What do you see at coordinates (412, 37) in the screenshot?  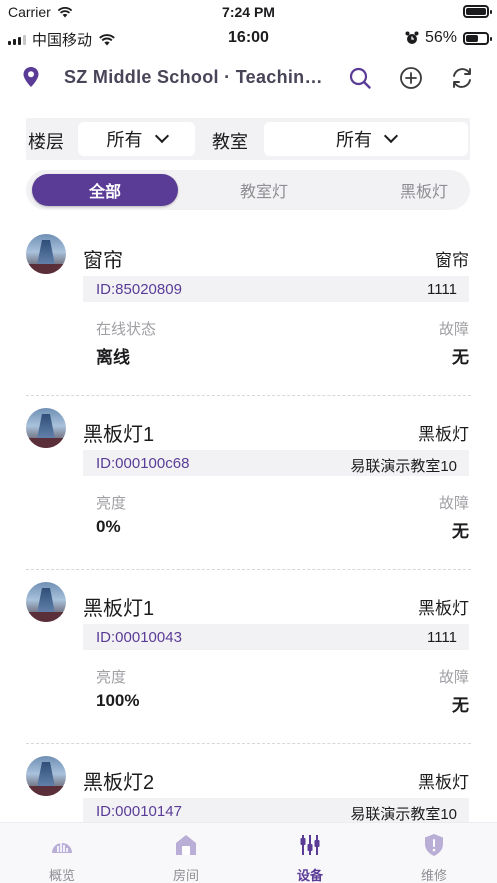 I see `alarm-clock-icon` at bounding box center [412, 37].